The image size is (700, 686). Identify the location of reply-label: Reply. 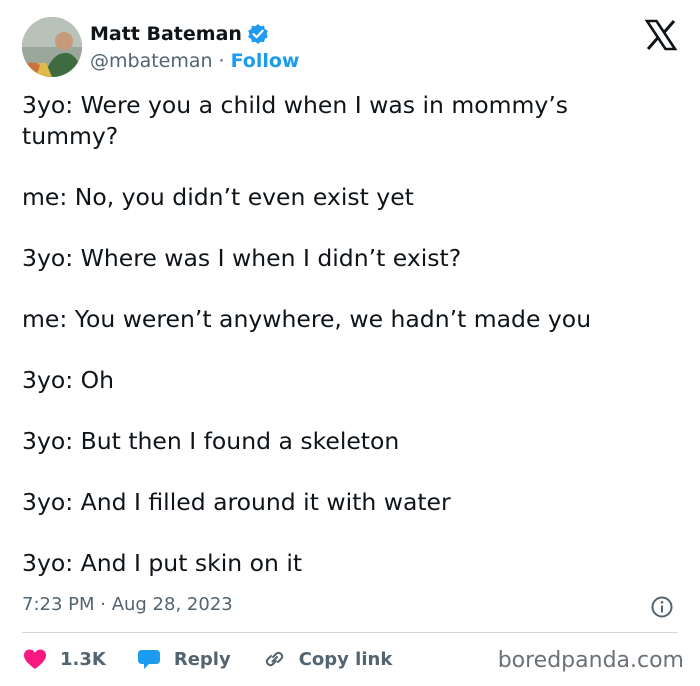
(202, 659).